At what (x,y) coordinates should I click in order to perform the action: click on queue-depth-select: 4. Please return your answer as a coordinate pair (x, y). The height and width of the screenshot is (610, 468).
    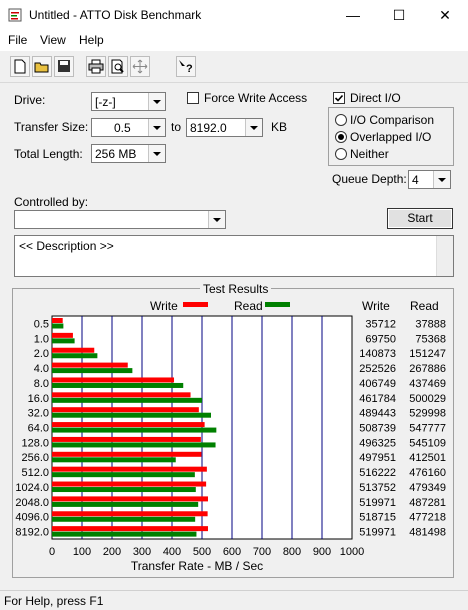
    Looking at the image, I should click on (429, 179).